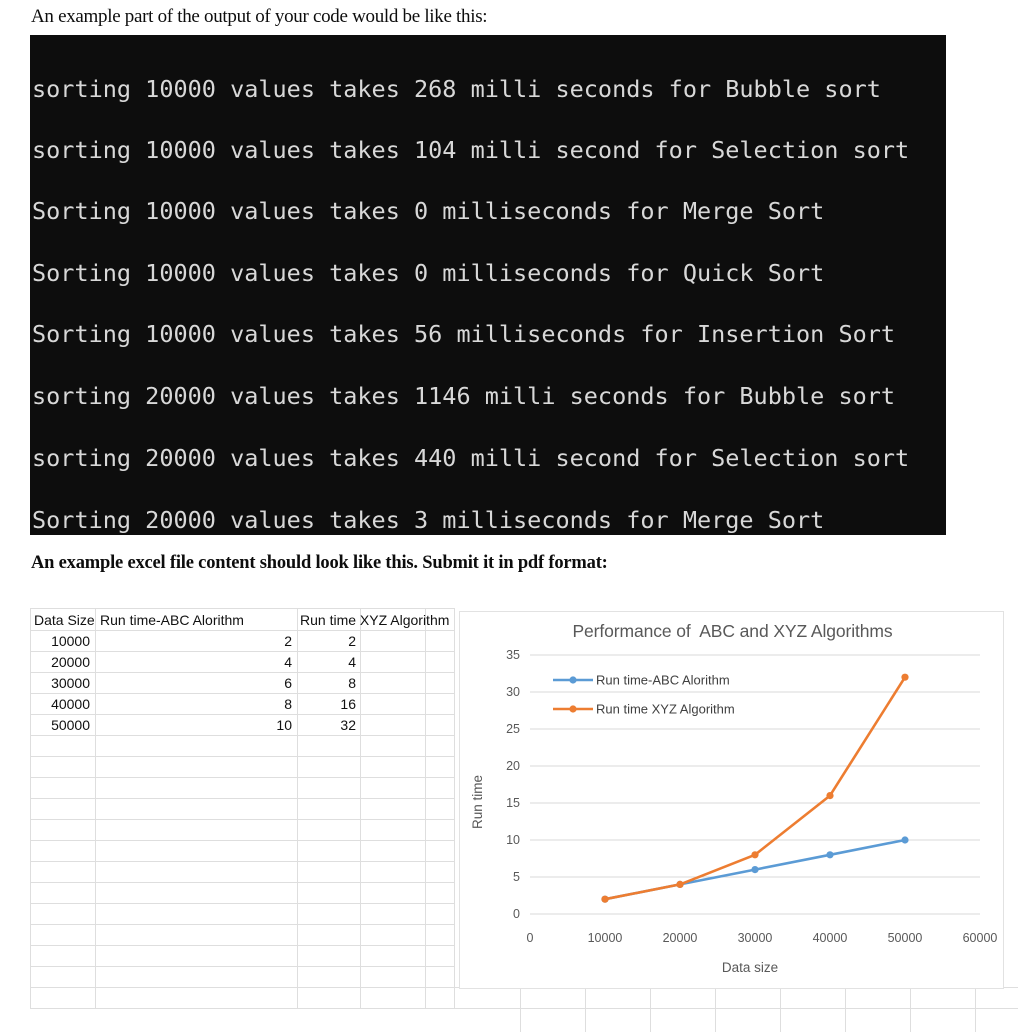 This screenshot has width=1018, height=1032. I want to click on table-cell-data-size: 50000, so click(70, 725).